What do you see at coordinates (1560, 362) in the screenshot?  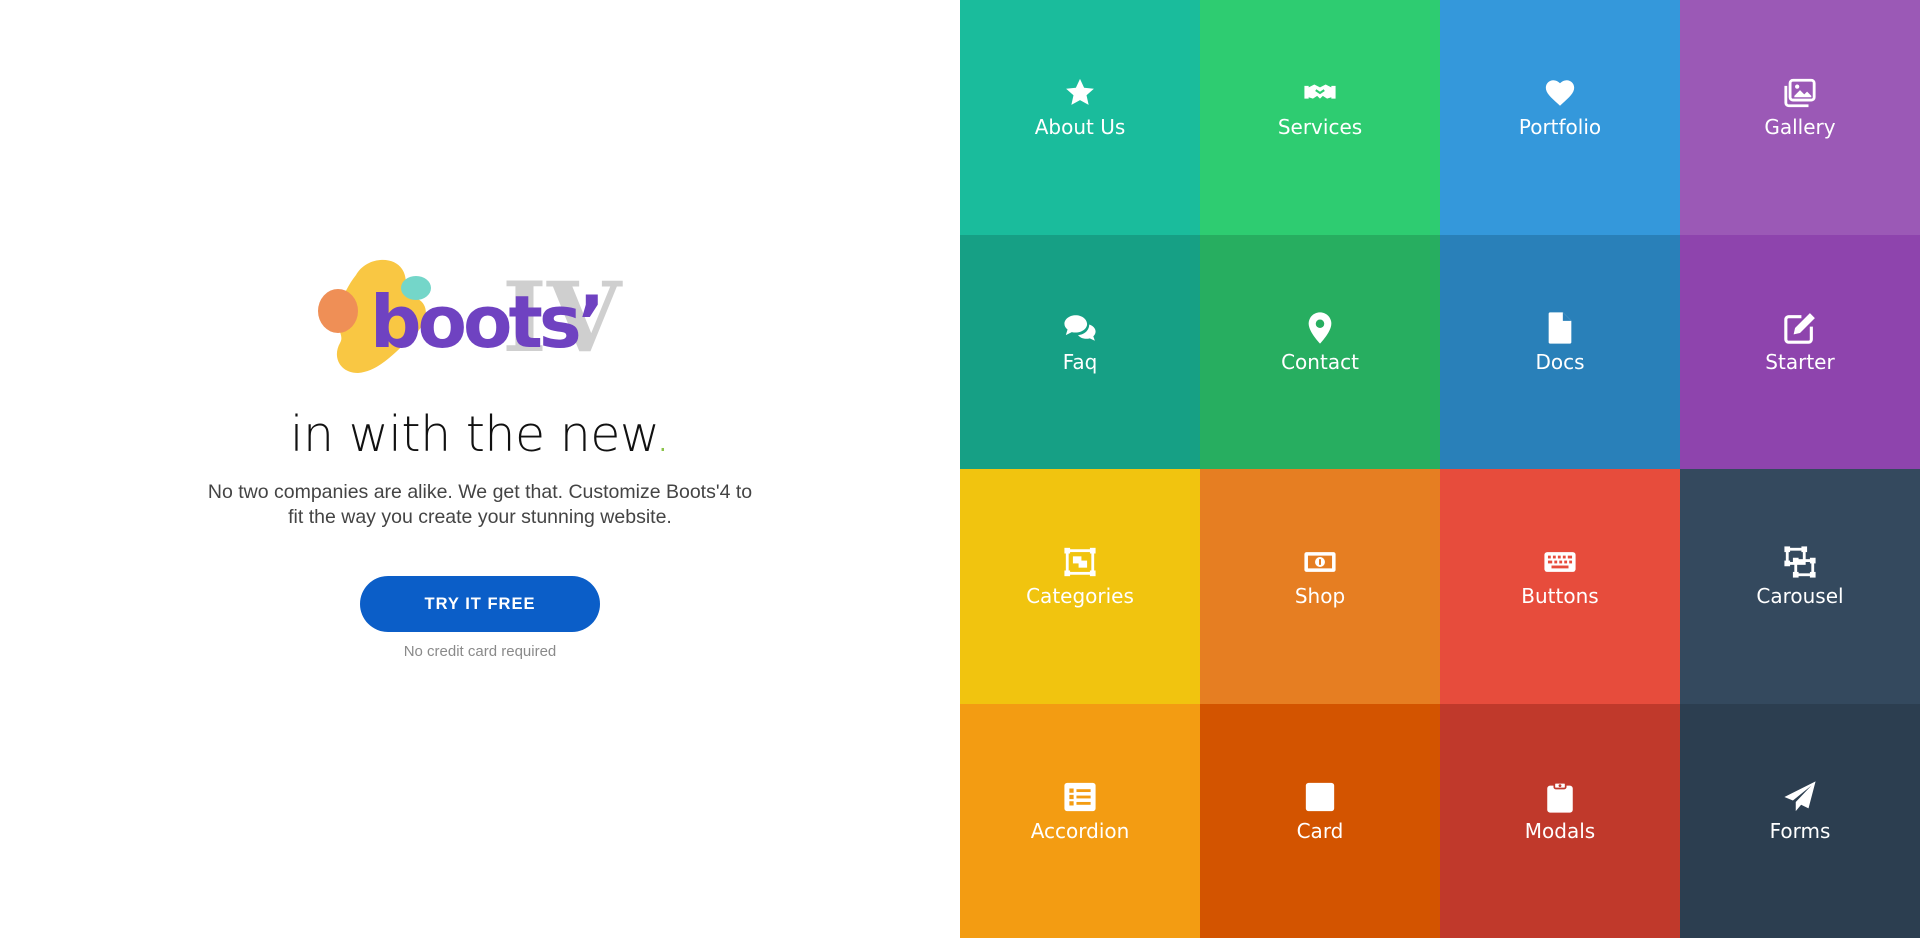 I see `tile-label: Docs` at bounding box center [1560, 362].